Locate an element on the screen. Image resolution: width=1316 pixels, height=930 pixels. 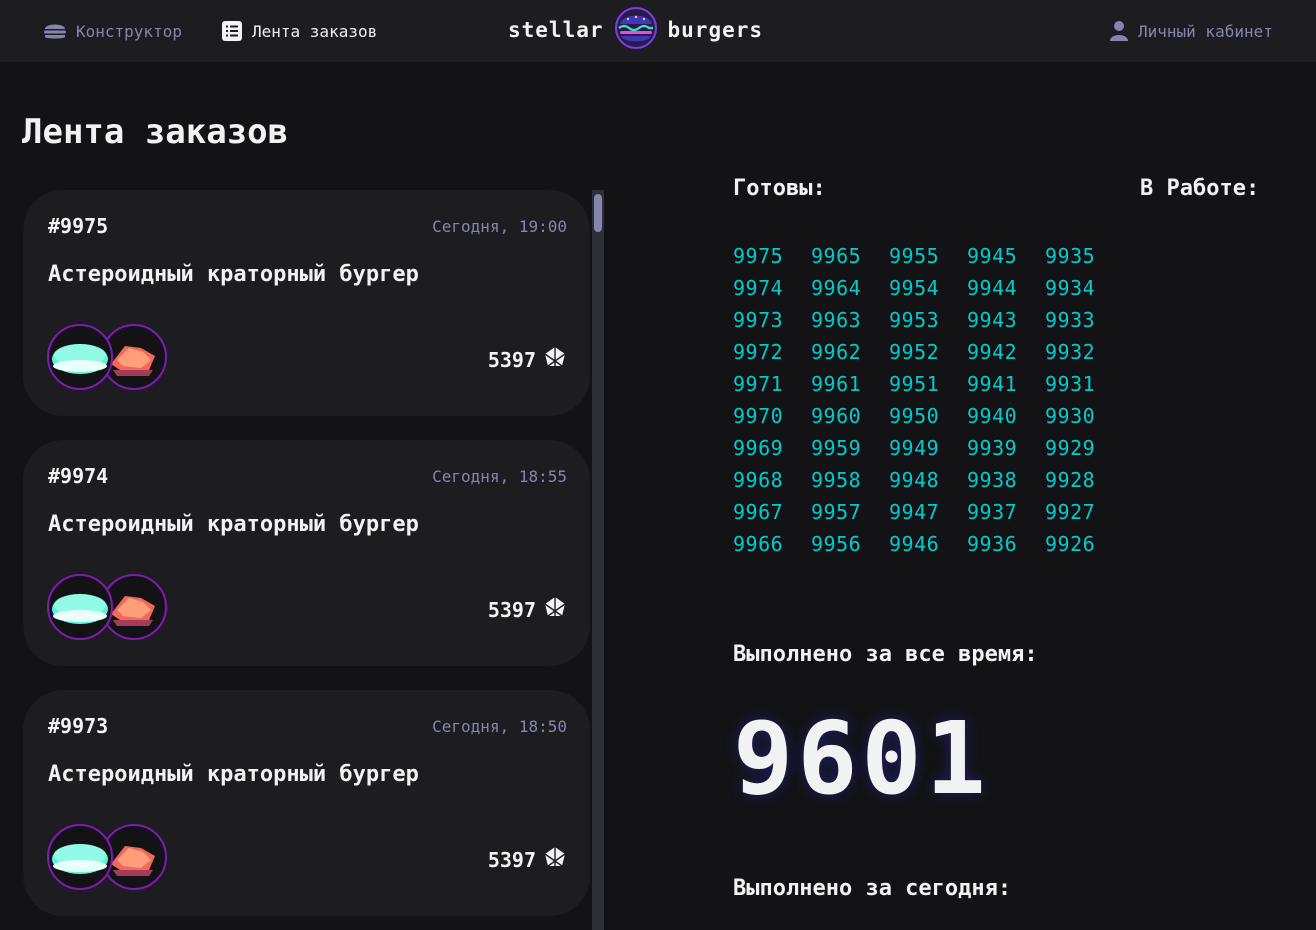
ready-order-number: 9972 is located at coordinates (758, 352).